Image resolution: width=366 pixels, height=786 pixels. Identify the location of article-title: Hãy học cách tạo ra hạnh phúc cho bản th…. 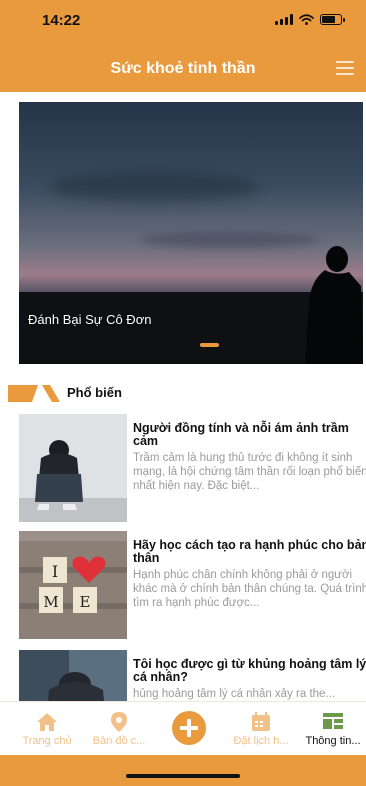
(249, 551).